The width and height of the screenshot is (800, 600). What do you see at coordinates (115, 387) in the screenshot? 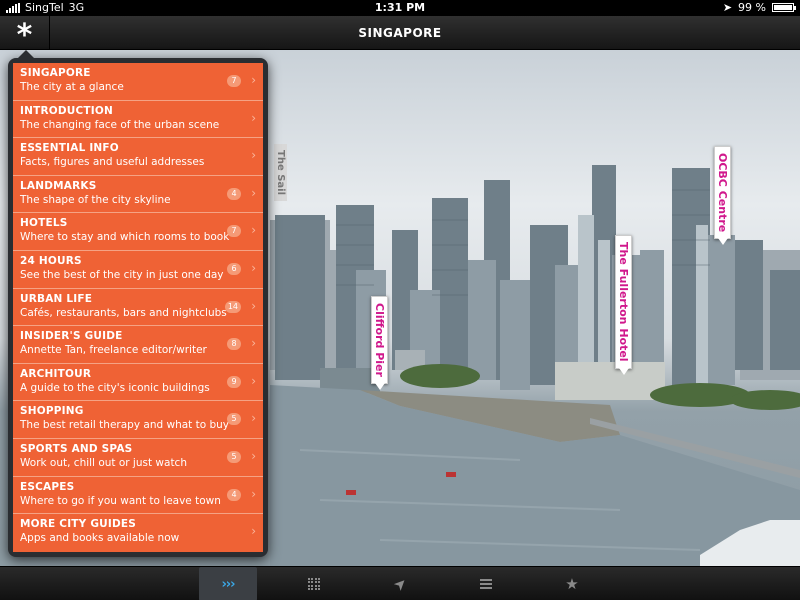
I see `menu-item-subtitle: A guide to the city's iconic buildings` at bounding box center [115, 387].